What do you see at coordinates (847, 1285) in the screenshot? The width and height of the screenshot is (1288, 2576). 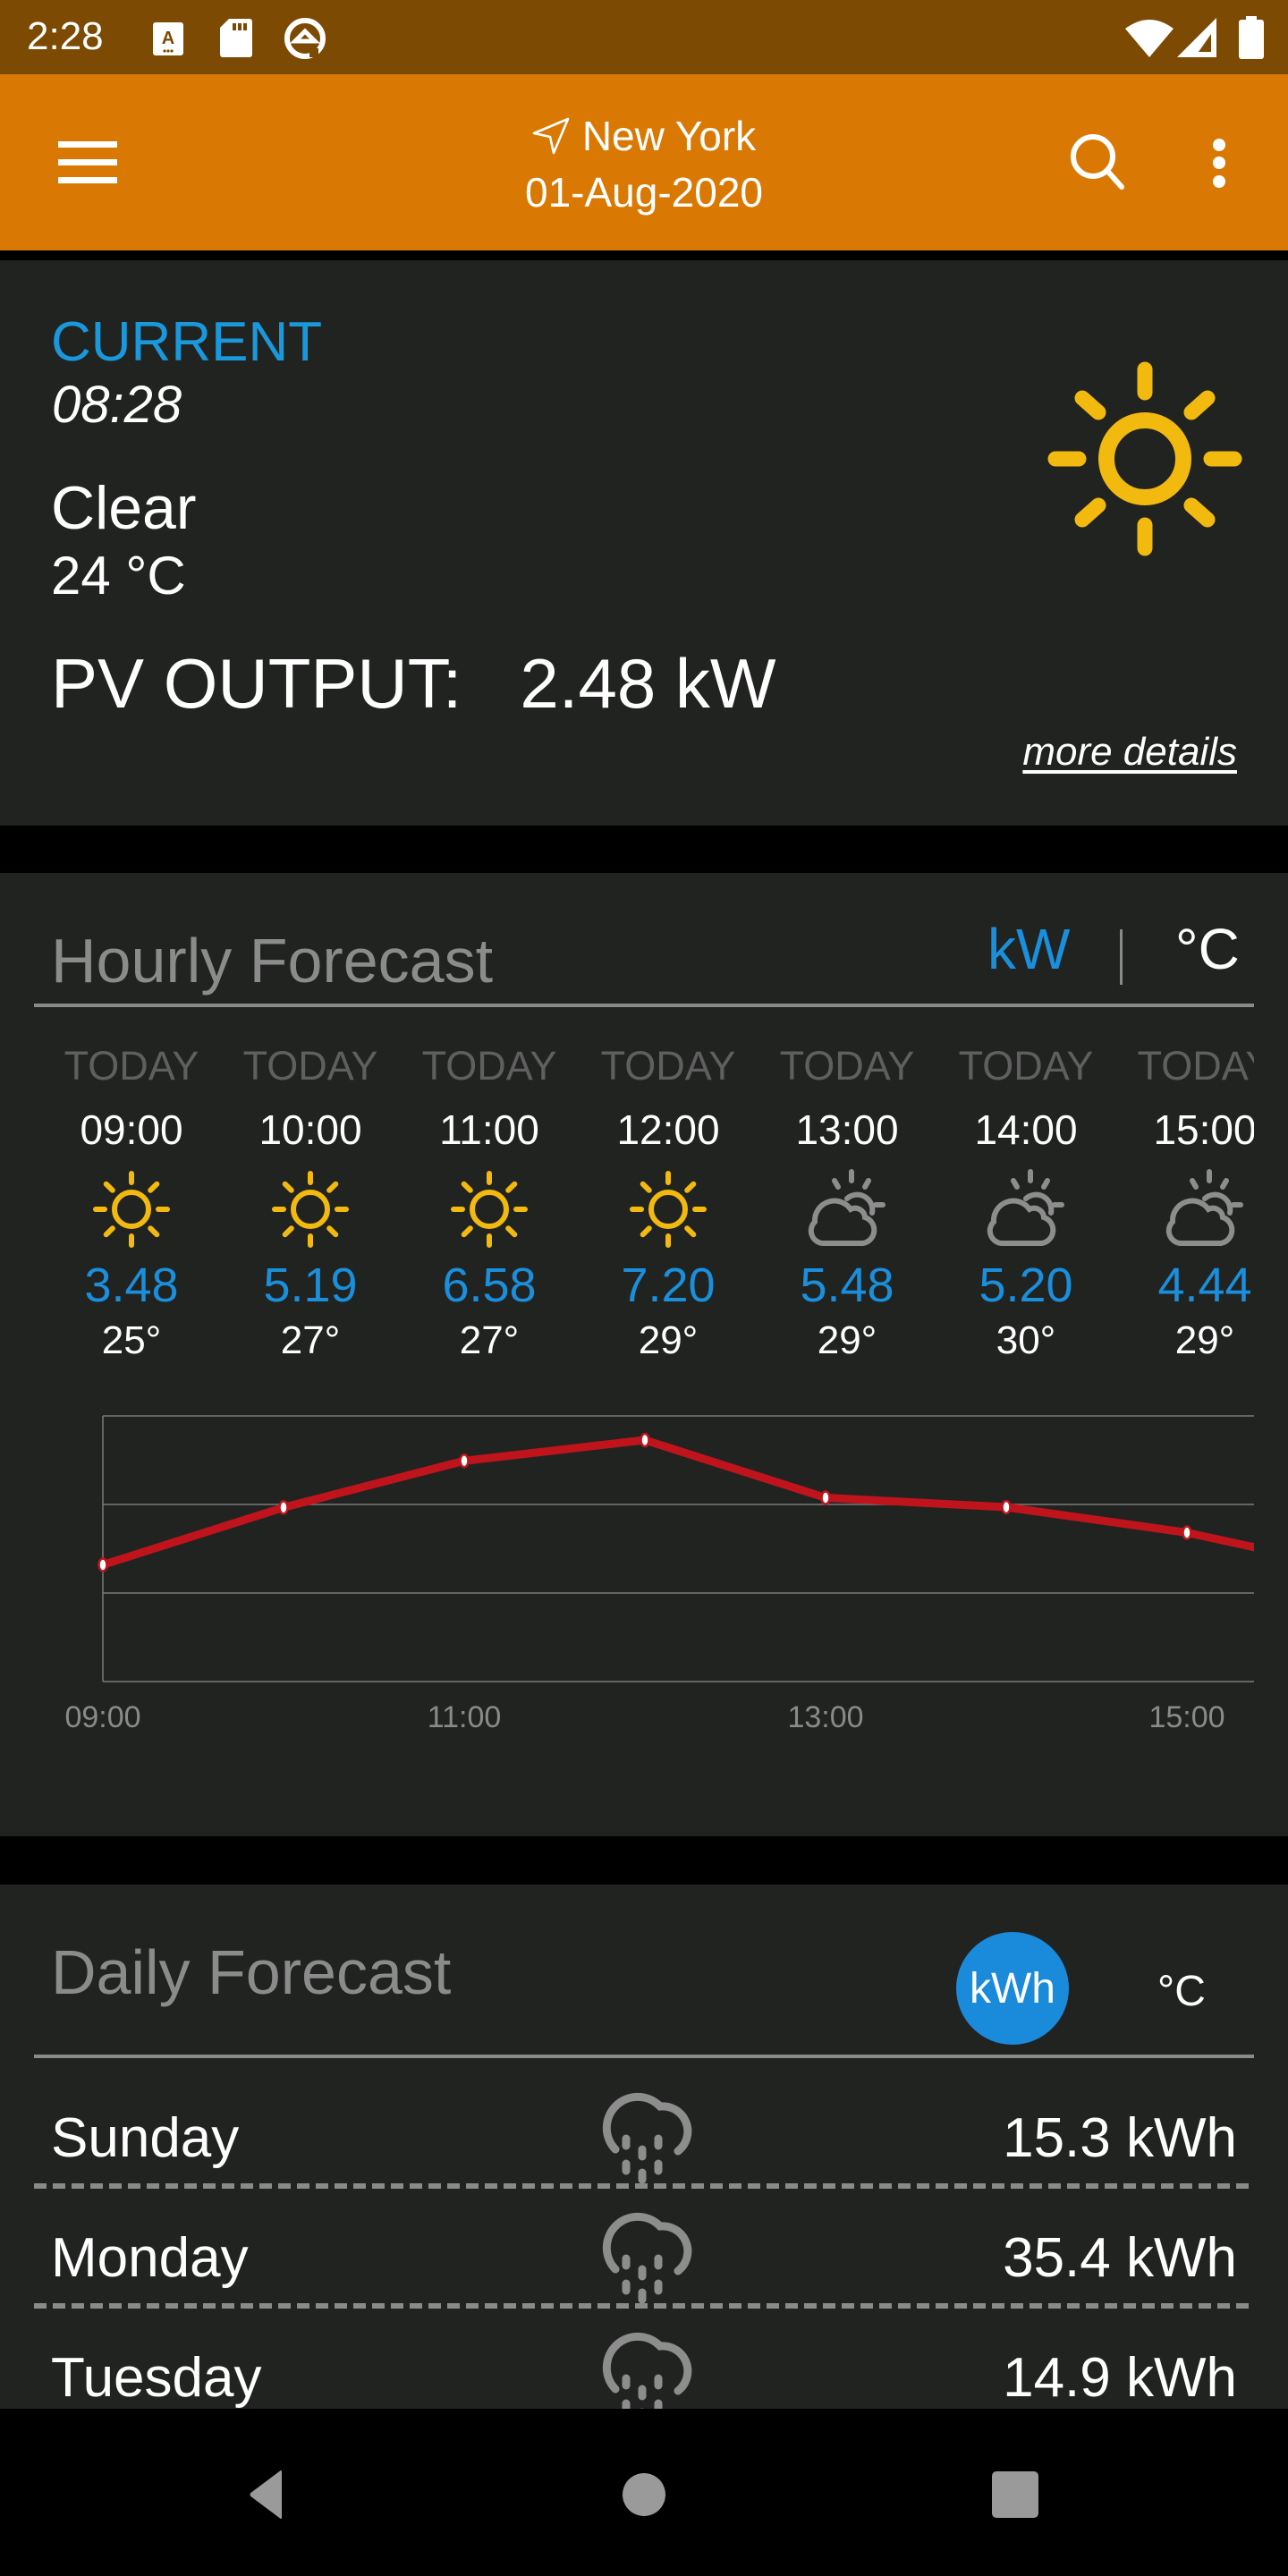 I see `hourly-kw: 5.48` at bounding box center [847, 1285].